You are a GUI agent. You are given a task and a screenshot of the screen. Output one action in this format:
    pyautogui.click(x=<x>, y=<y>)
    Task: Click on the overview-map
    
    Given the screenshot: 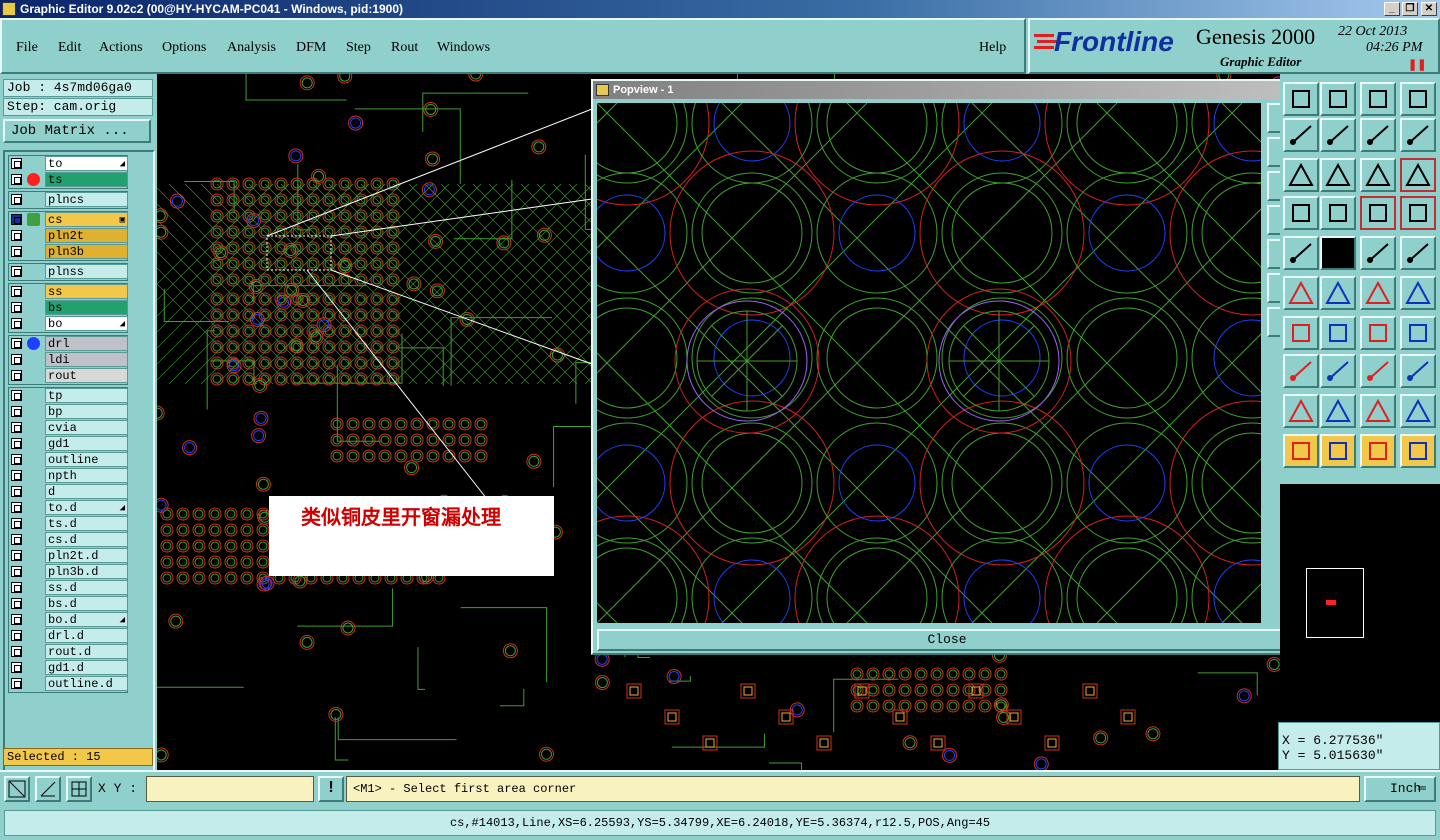 What is the action you would take?
    pyautogui.click(x=1360, y=603)
    